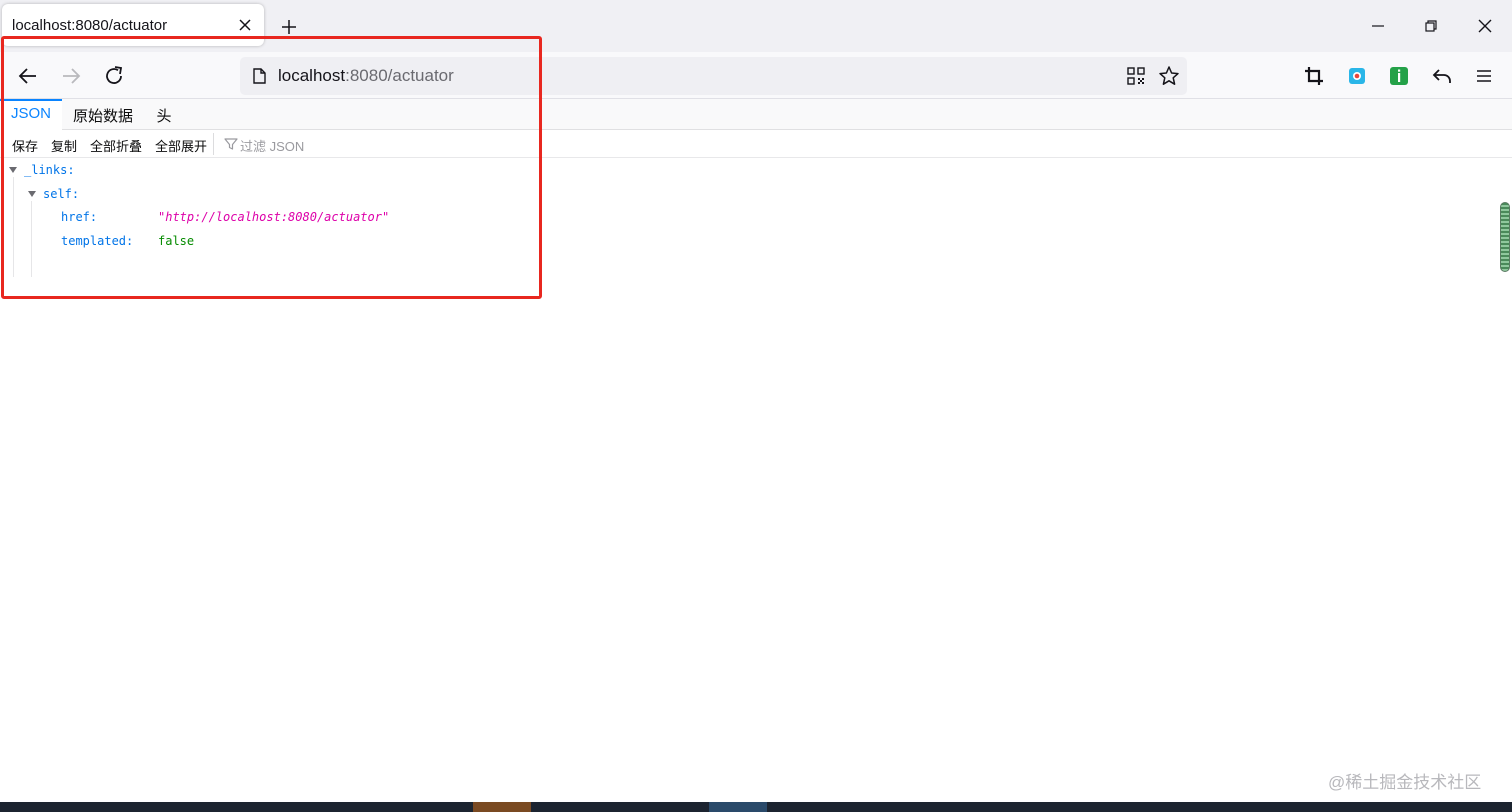 This screenshot has width=1512, height=812. Describe the element at coordinates (399, 75) in the screenshot. I see `url-path: :8080/actuator` at that location.